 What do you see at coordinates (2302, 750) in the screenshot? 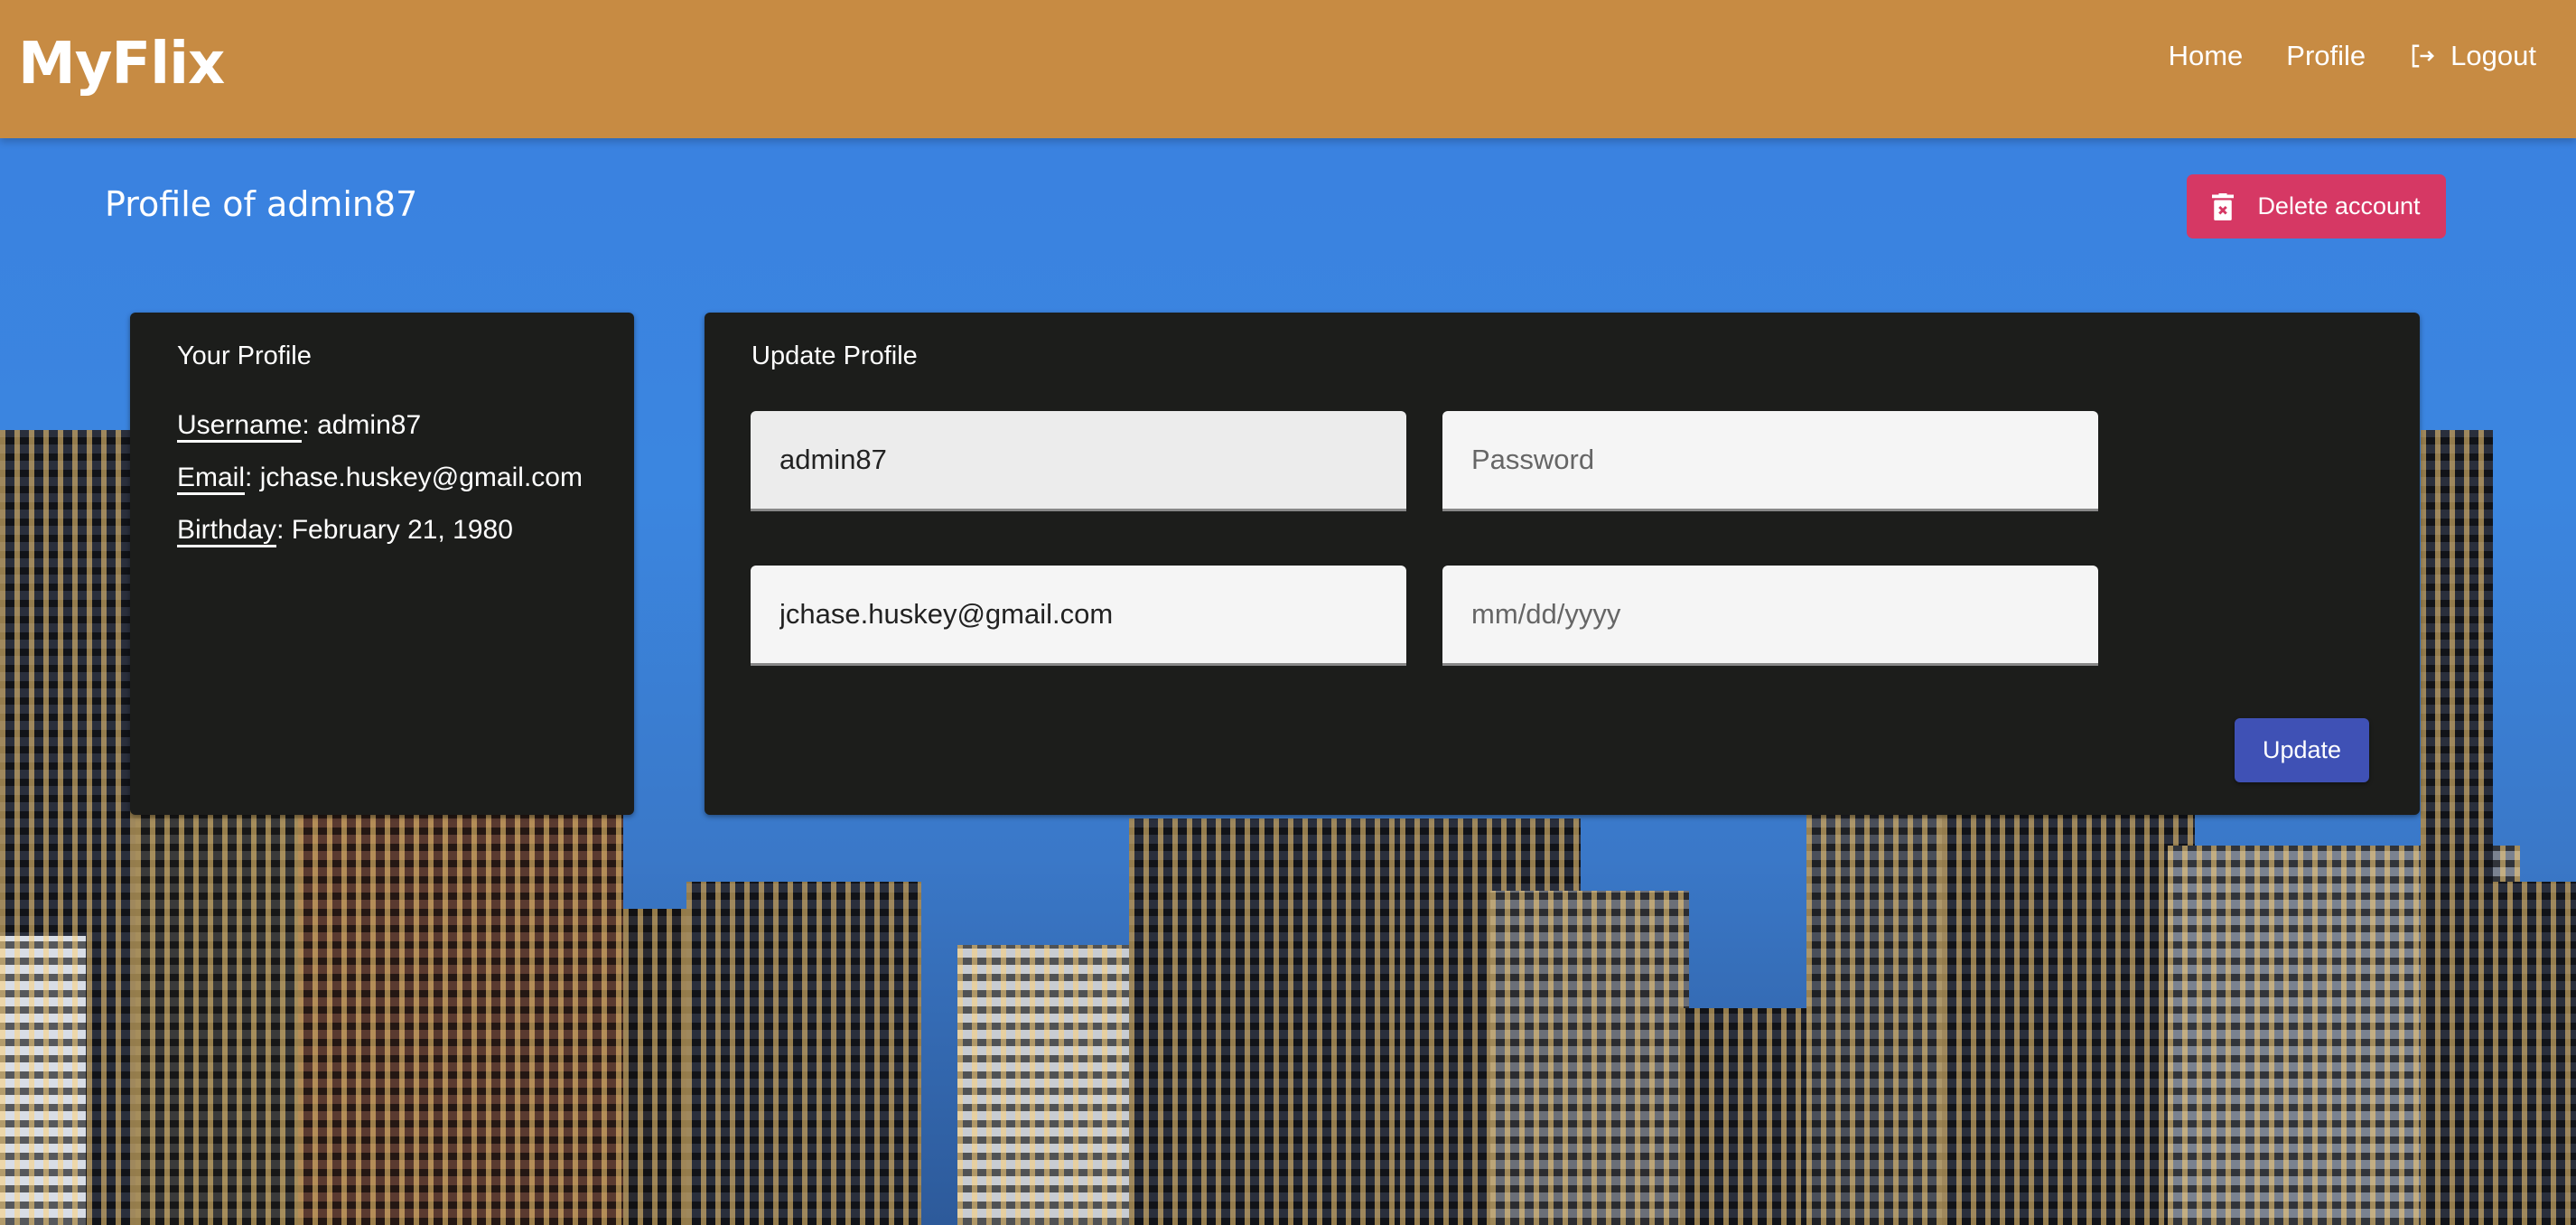
I see `update-button: Update` at bounding box center [2302, 750].